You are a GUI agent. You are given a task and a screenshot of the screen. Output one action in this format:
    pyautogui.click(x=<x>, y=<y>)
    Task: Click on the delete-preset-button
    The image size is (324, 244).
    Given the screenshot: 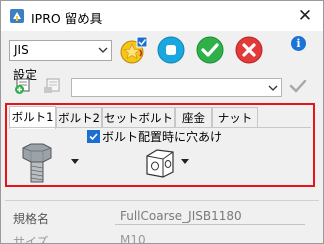 What is the action you would take?
    pyautogui.click(x=52, y=86)
    